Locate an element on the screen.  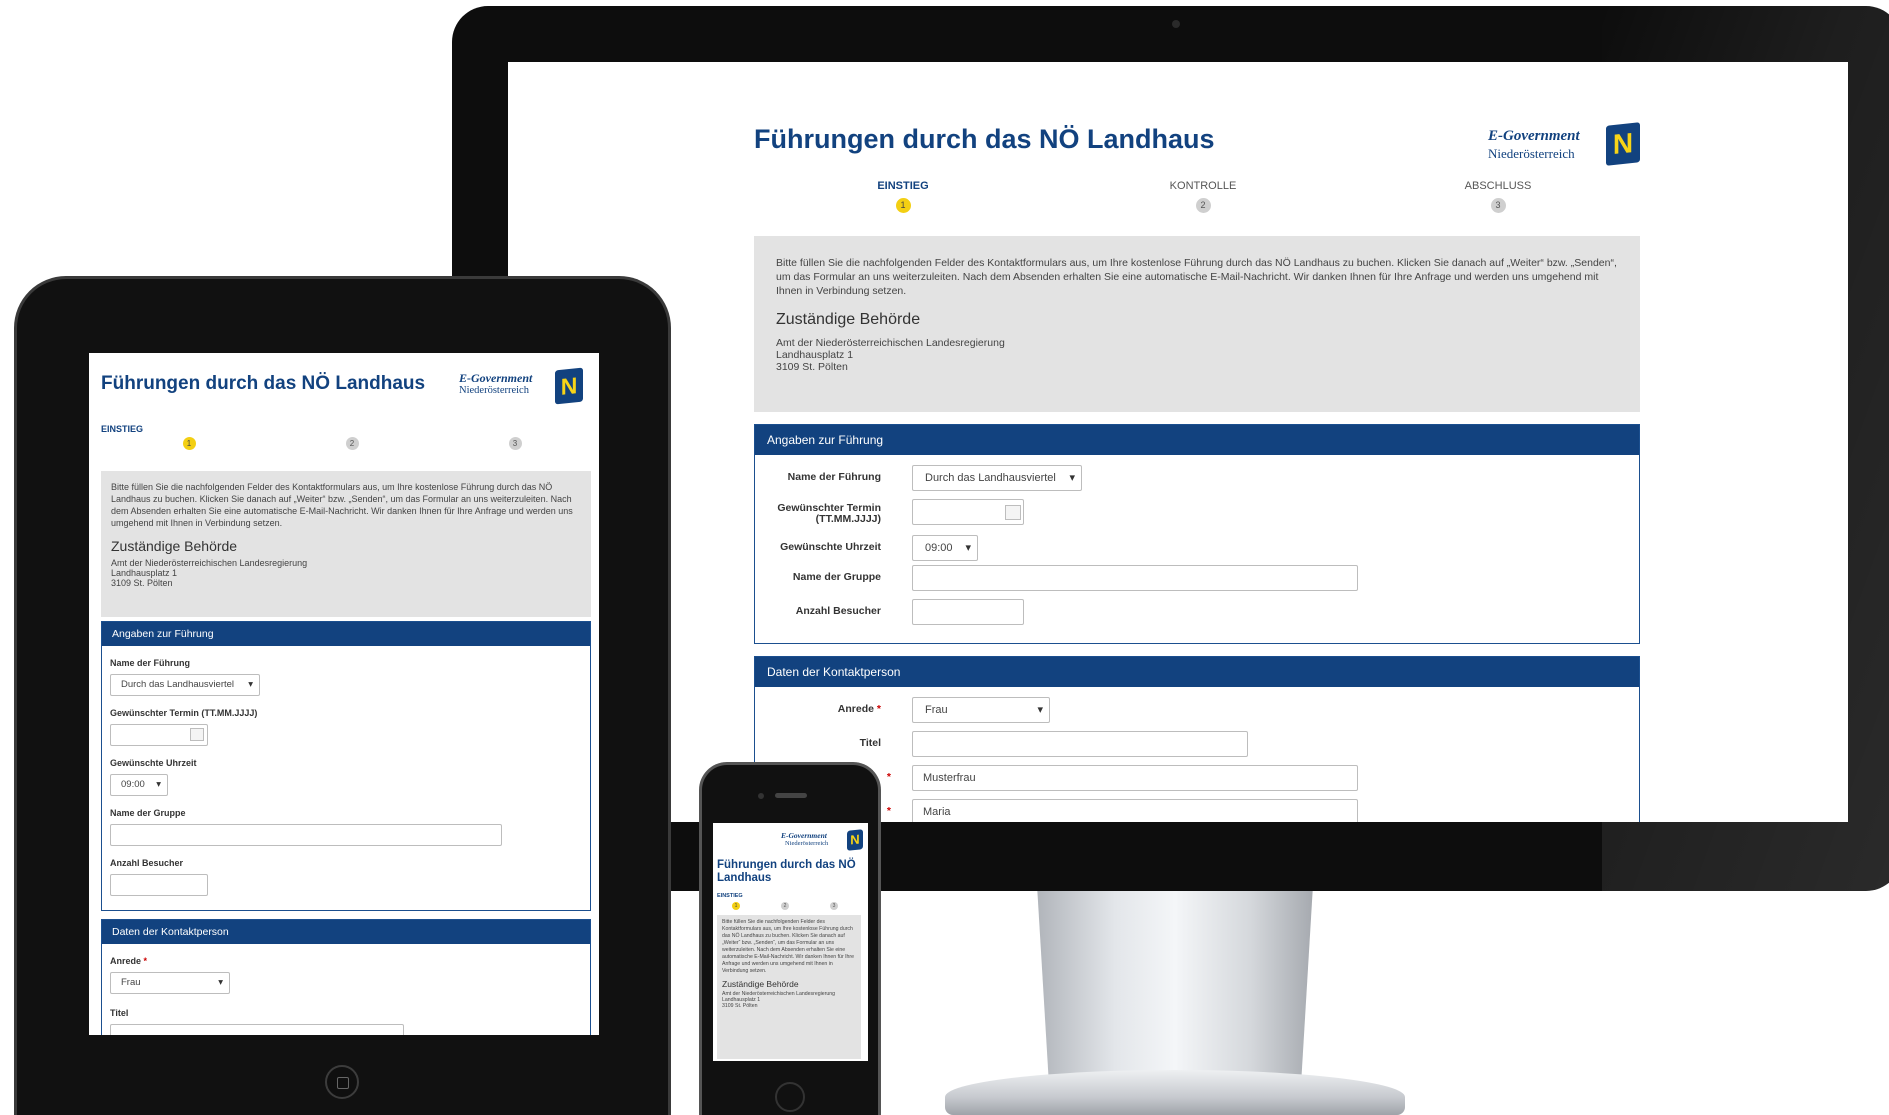
tablet-step-2: 2 is located at coordinates (352, 440).